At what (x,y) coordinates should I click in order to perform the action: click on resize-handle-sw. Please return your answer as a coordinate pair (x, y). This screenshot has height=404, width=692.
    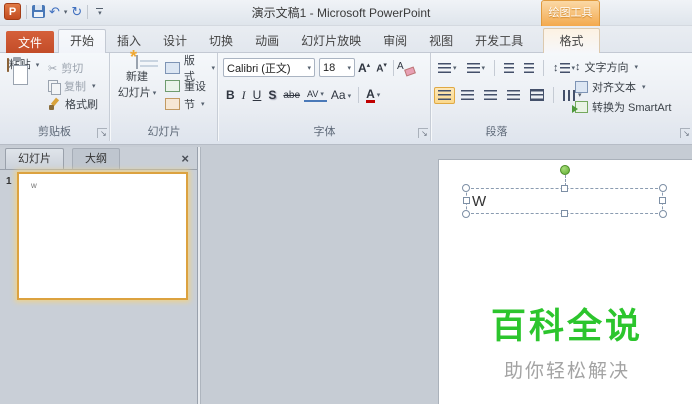
    Looking at the image, I should click on (466, 214).